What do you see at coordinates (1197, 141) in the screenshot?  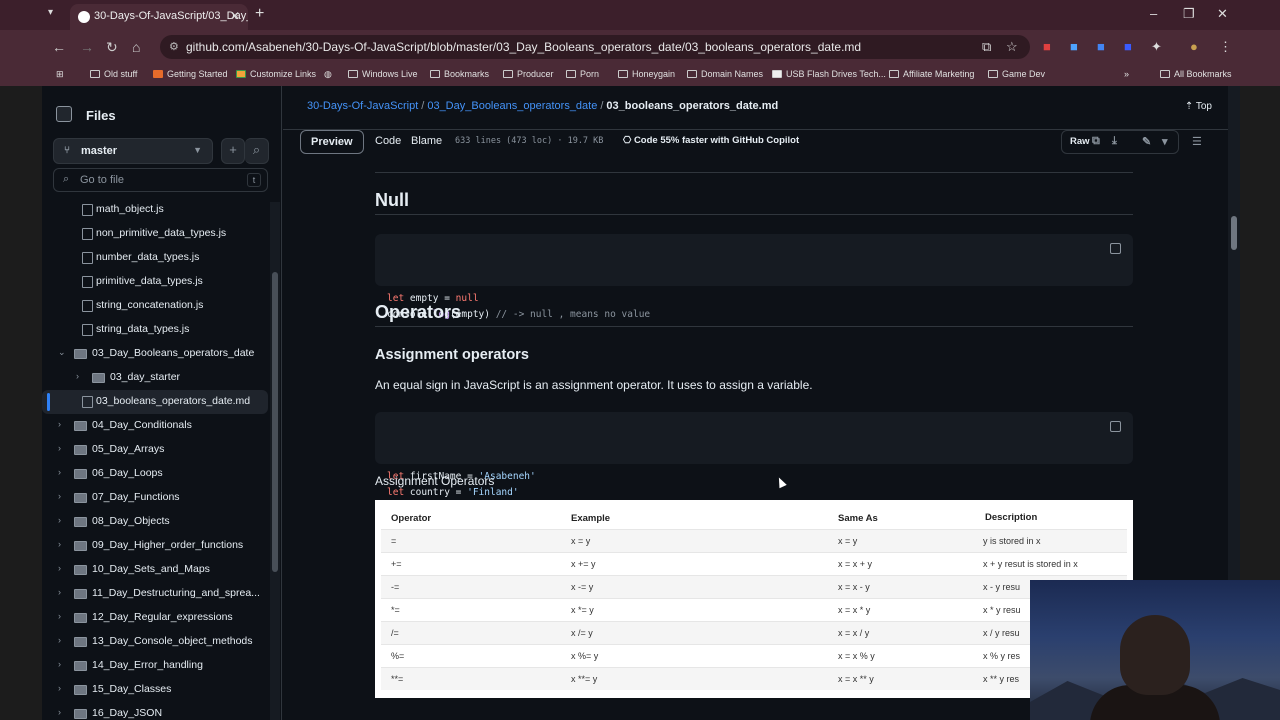 I see `outline-icon: ☰` at bounding box center [1197, 141].